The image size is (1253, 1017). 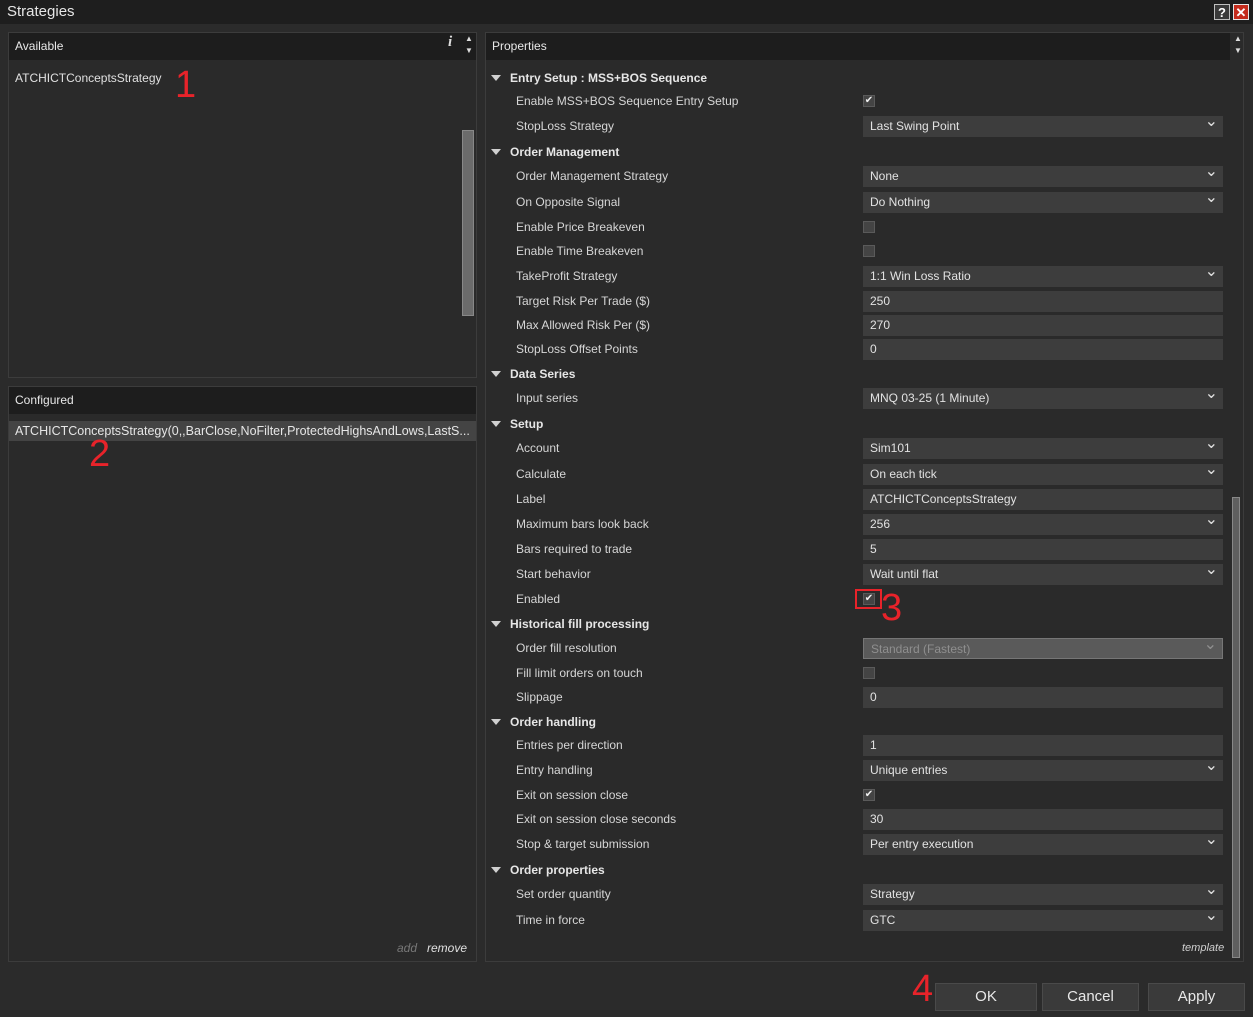 What do you see at coordinates (1043, 919) in the screenshot?
I see `property-dropdown: GTC ⌄` at bounding box center [1043, 919].